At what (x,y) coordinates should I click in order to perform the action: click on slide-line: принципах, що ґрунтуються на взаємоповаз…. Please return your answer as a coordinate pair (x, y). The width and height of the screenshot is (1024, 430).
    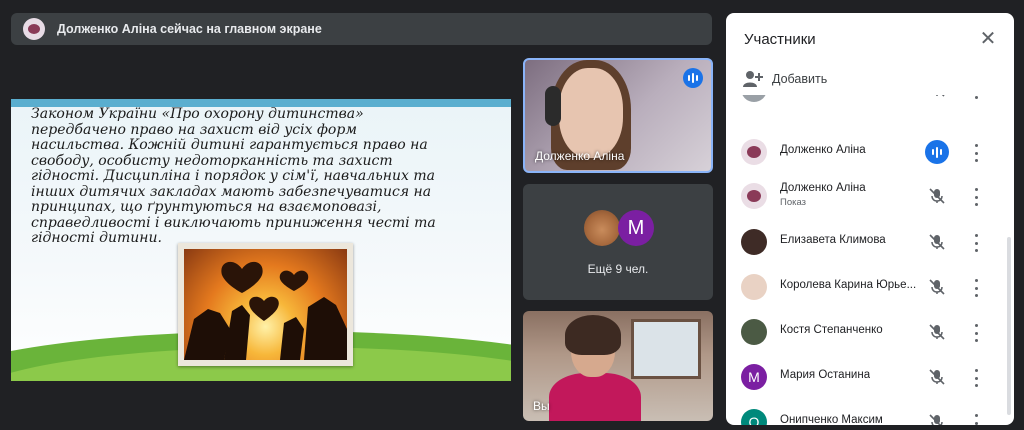
    Looking at the image, I should click on (206, 207).